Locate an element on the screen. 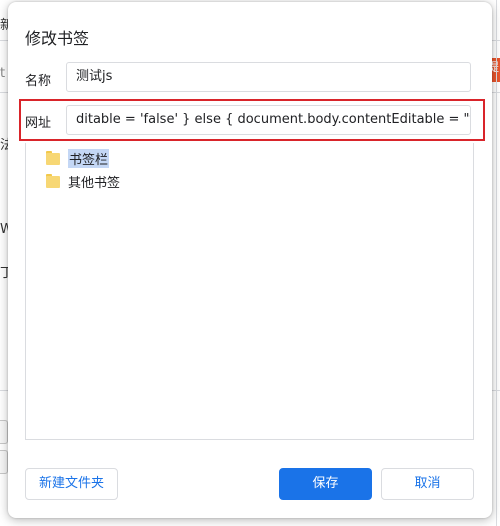 This screenshot has height=526, width=500. background-scrollbar-edge is located at coordinates (496, 263).